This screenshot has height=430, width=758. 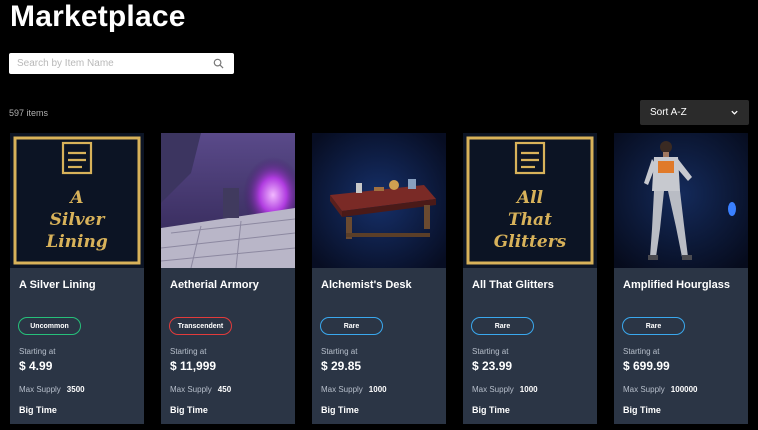 I want to click on item-price: $ 29.85, so click(x=341, y=366).